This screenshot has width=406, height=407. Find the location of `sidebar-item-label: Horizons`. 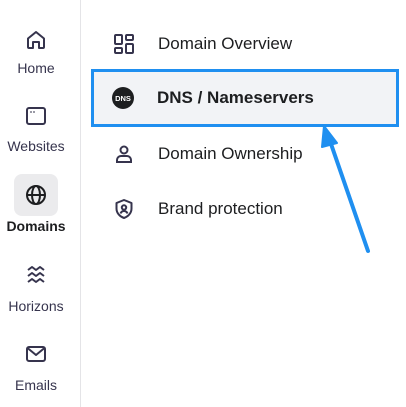

sidebar-item-label: Horizons is located at coordinates (36, 306).